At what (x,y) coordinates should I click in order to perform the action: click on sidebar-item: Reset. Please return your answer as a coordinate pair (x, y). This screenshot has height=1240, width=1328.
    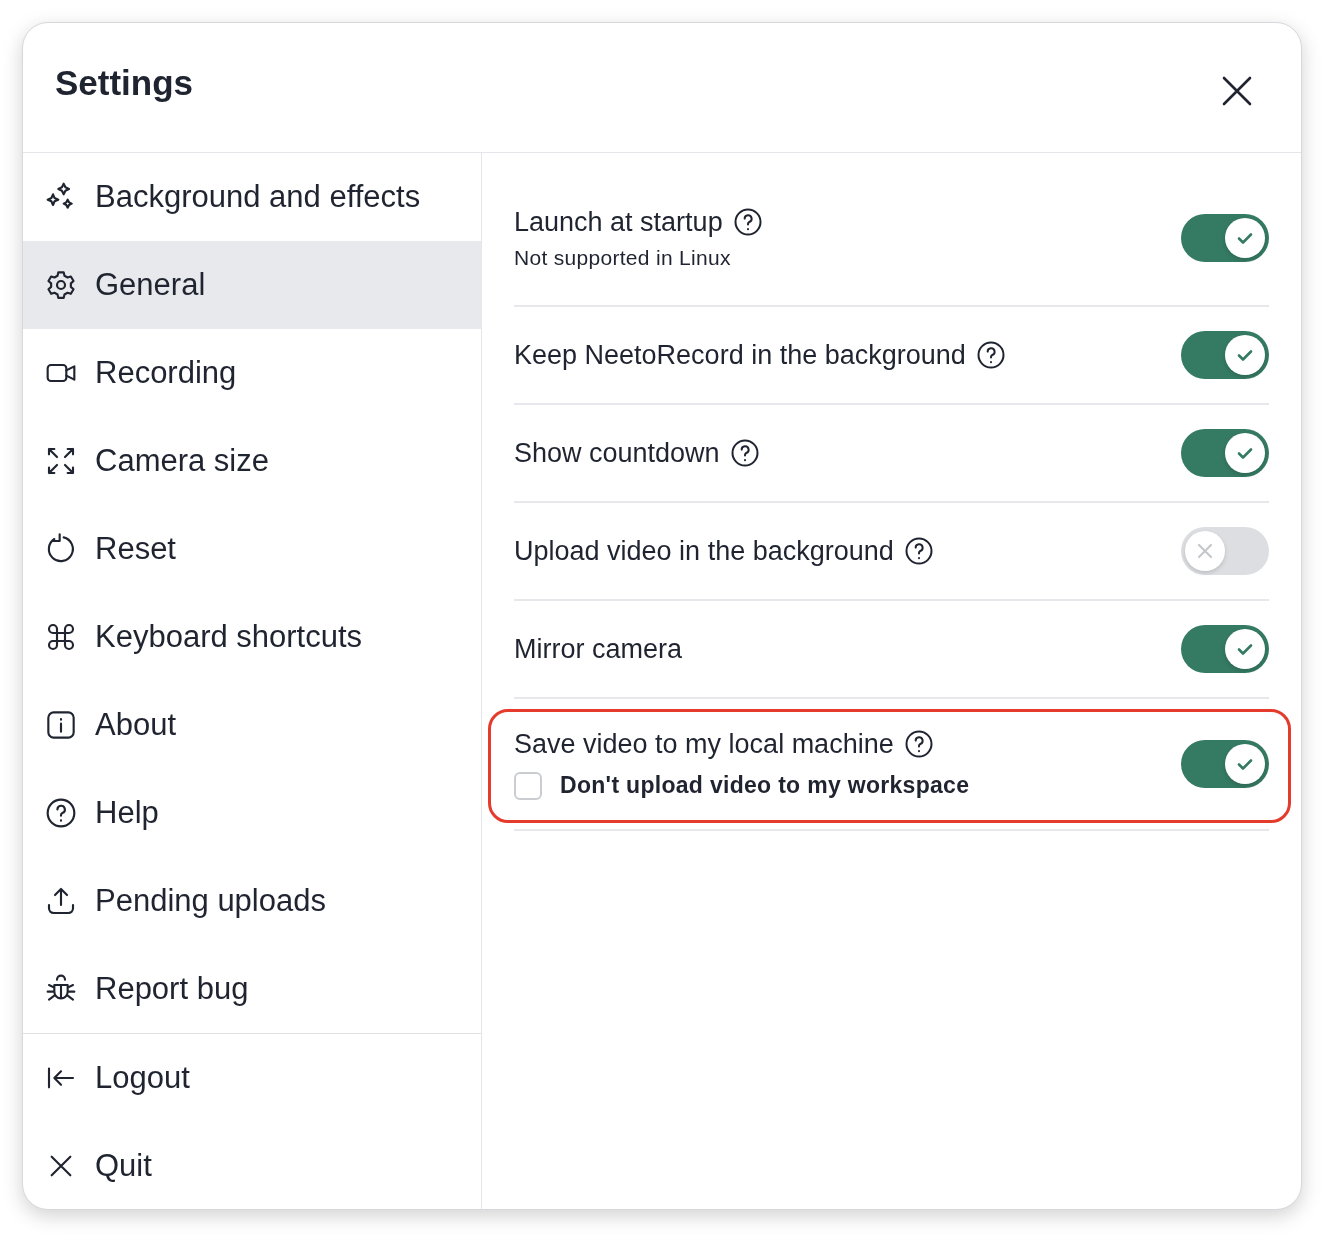
    Looking at the image, I should click on (252, 549).